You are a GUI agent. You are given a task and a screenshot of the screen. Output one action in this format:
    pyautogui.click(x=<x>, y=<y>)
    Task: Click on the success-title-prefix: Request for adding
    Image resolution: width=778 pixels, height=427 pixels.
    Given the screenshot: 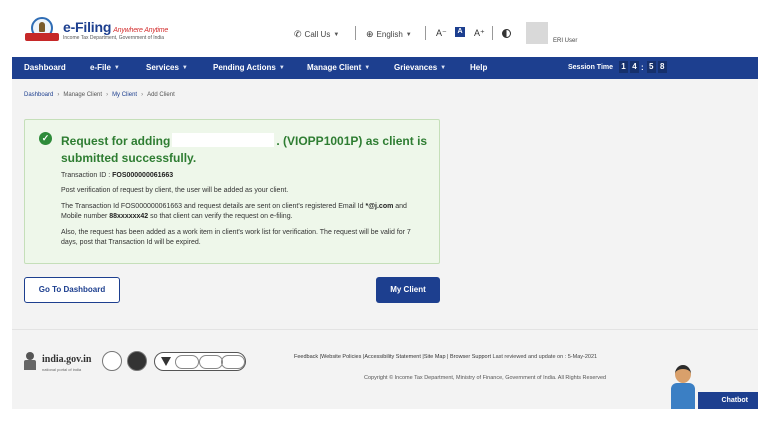 What is the action you would take?
    pyautogui.click(x=116, y=141)
    